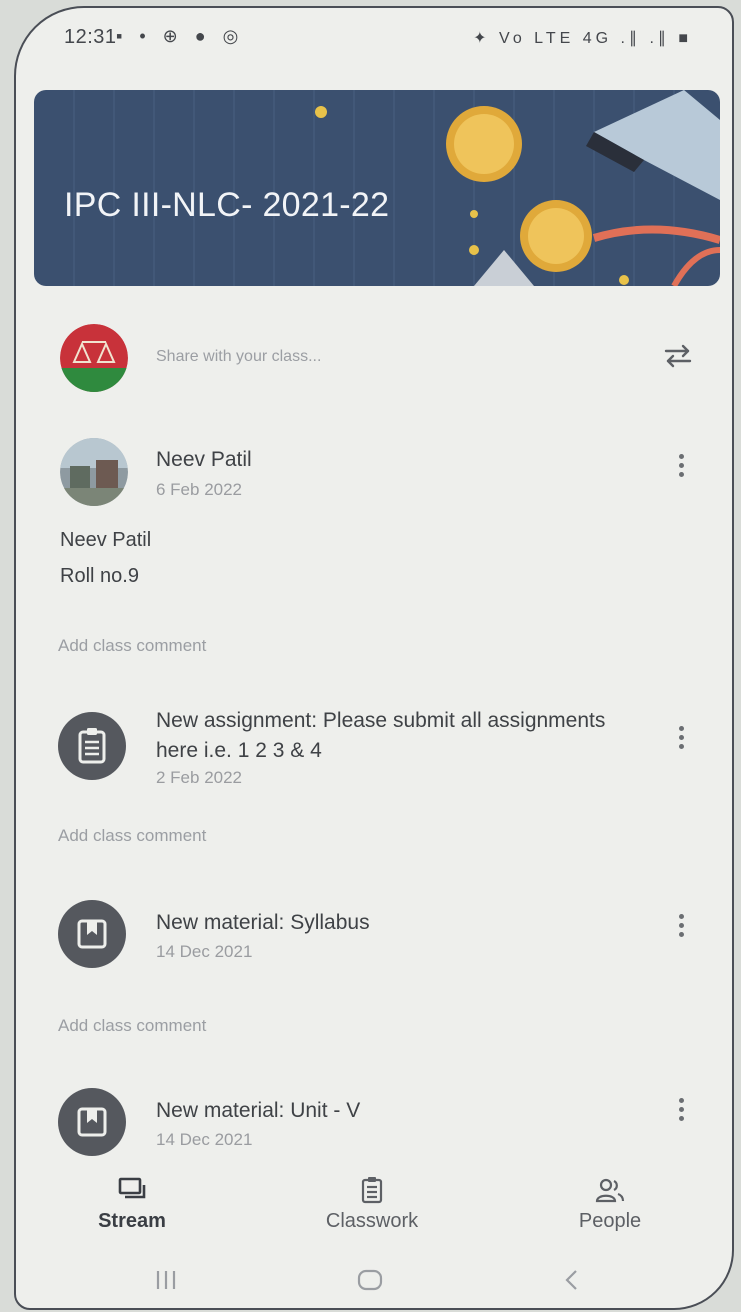  I want to click on nav-people: People, so click(610, 1204).